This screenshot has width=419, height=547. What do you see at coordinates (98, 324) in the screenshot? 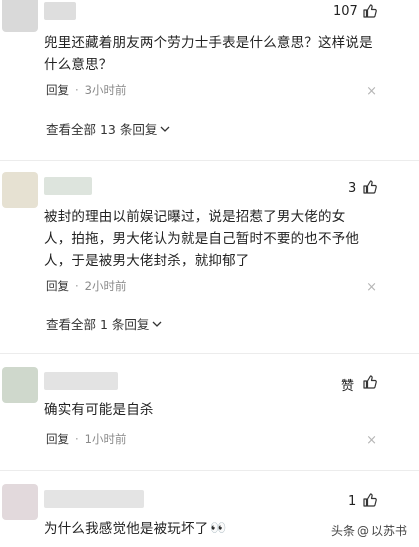
I see `view-all-replies-label: 查看全部 1 条回复` at bounding box center [98, 324].